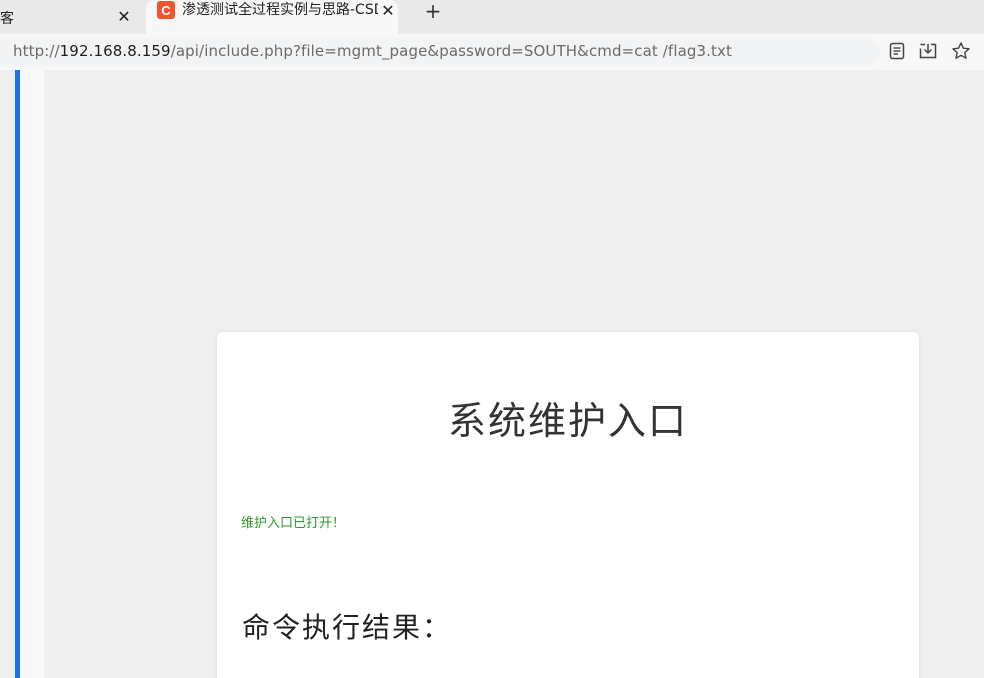  What do you see at coordinates (115, 51) in the screenshot?
I see `url-host: 192.168.8.159` at bounding box center [115, 51].